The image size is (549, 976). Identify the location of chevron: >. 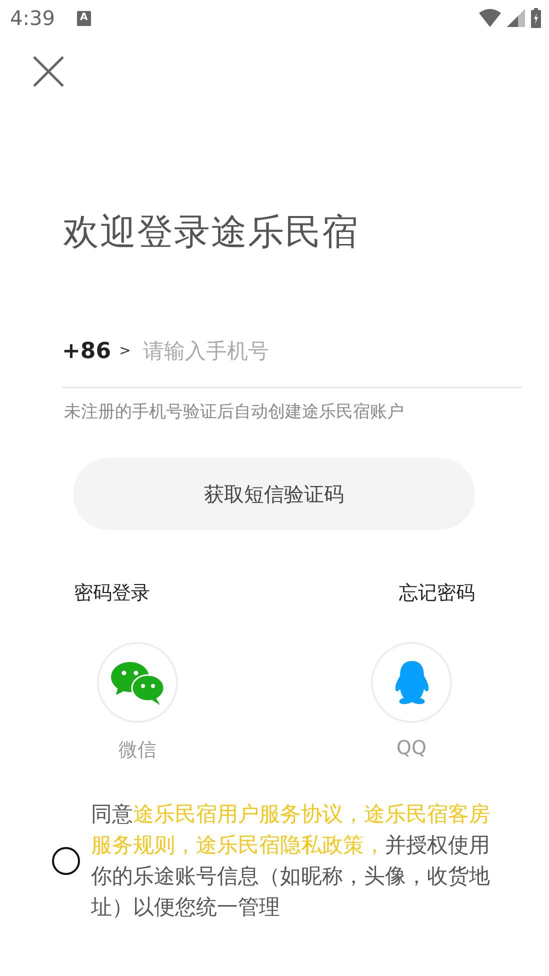
(125, 351).